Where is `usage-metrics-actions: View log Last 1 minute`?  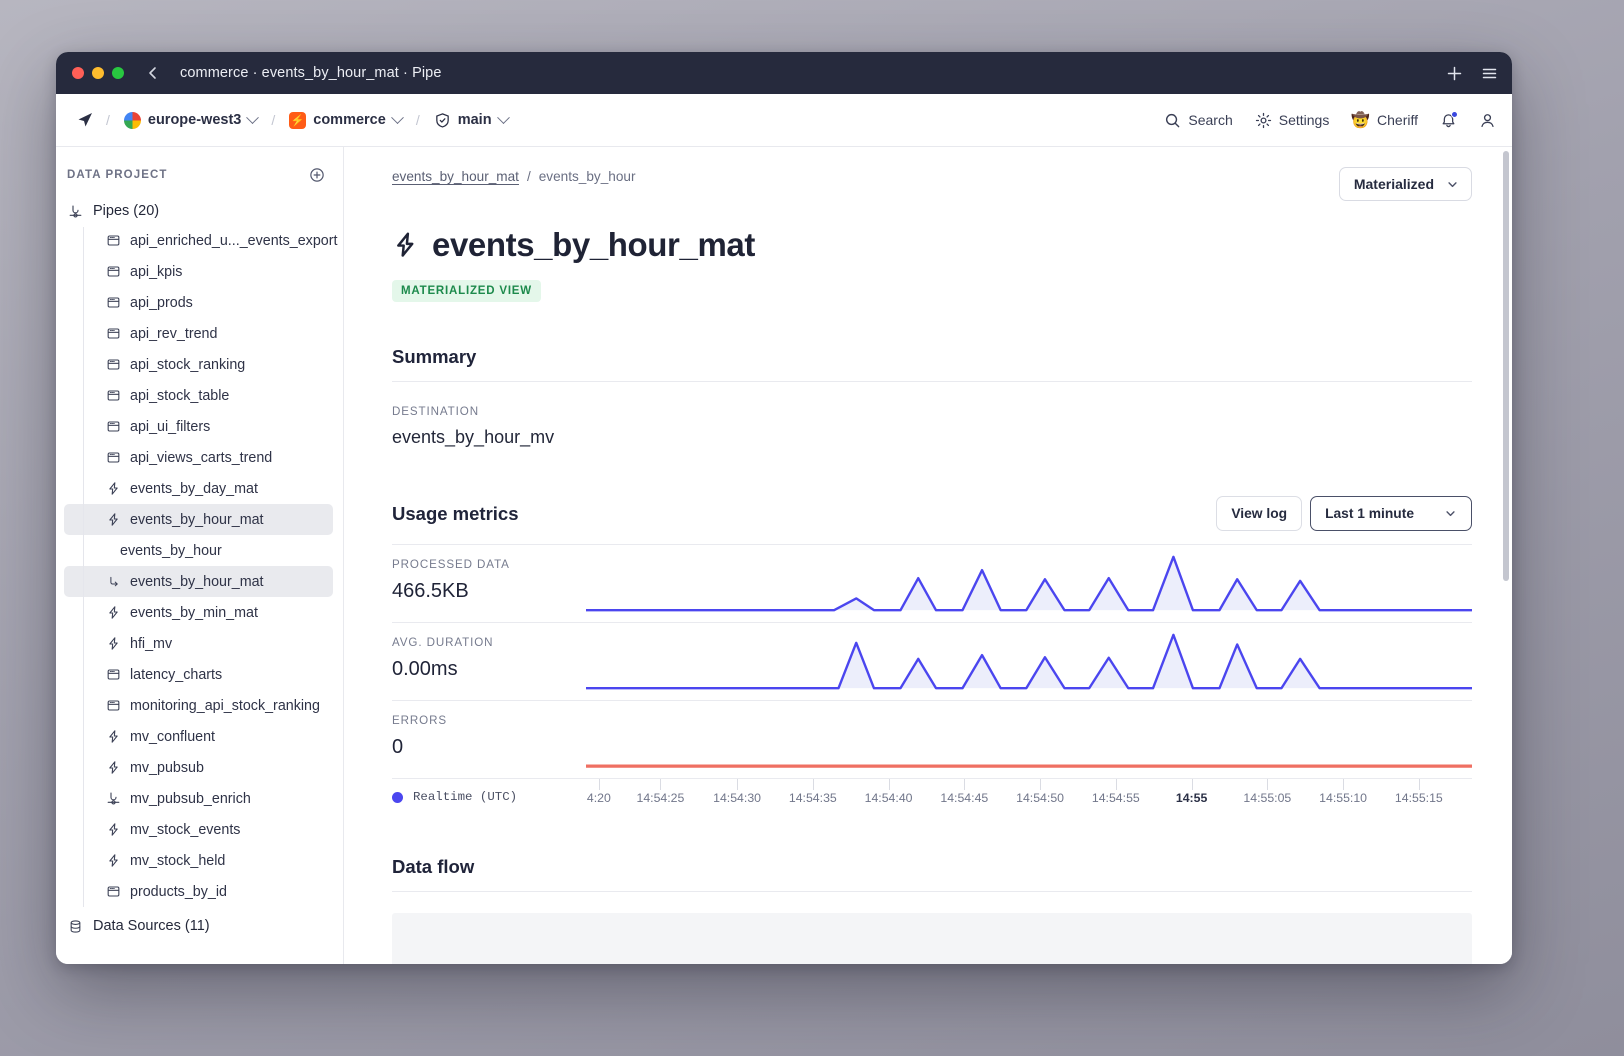 usage-metrics-actions: View log Last 1 minute is located at coordinates (1344, 513).